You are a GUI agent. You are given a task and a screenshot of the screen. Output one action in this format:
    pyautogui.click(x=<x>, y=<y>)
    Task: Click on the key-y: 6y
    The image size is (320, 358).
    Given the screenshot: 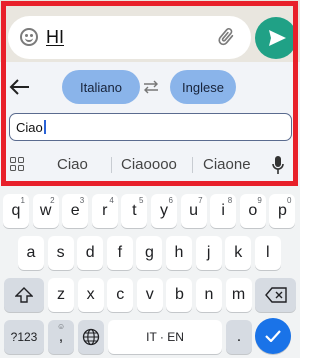 What is the action you would take?
    pyautogui.click(x=164, y=211)
    